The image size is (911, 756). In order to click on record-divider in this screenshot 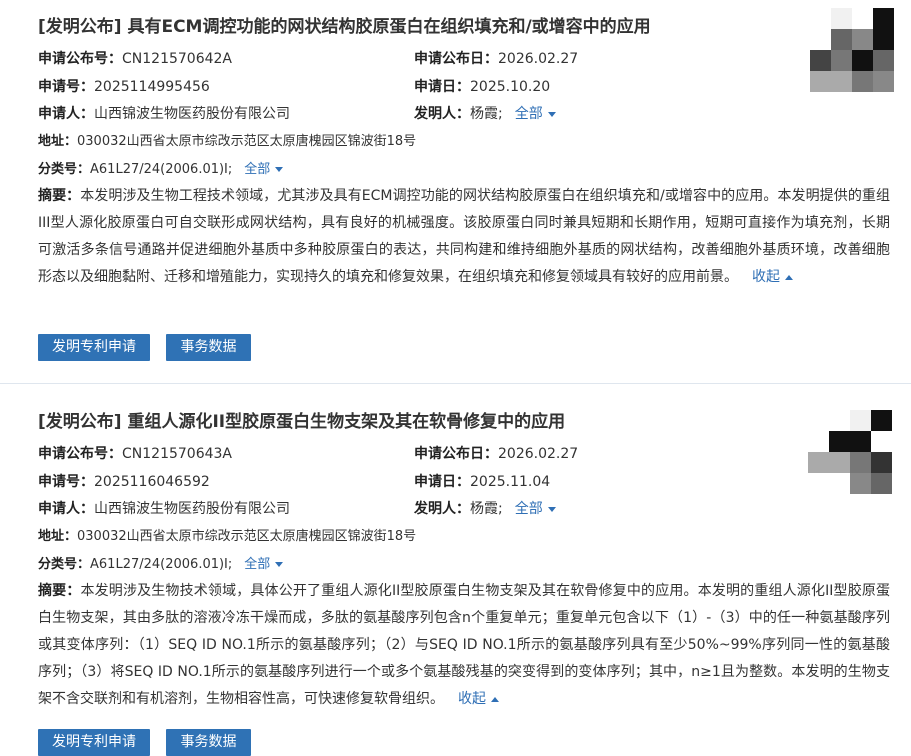, I will do `click(455, 383)`.